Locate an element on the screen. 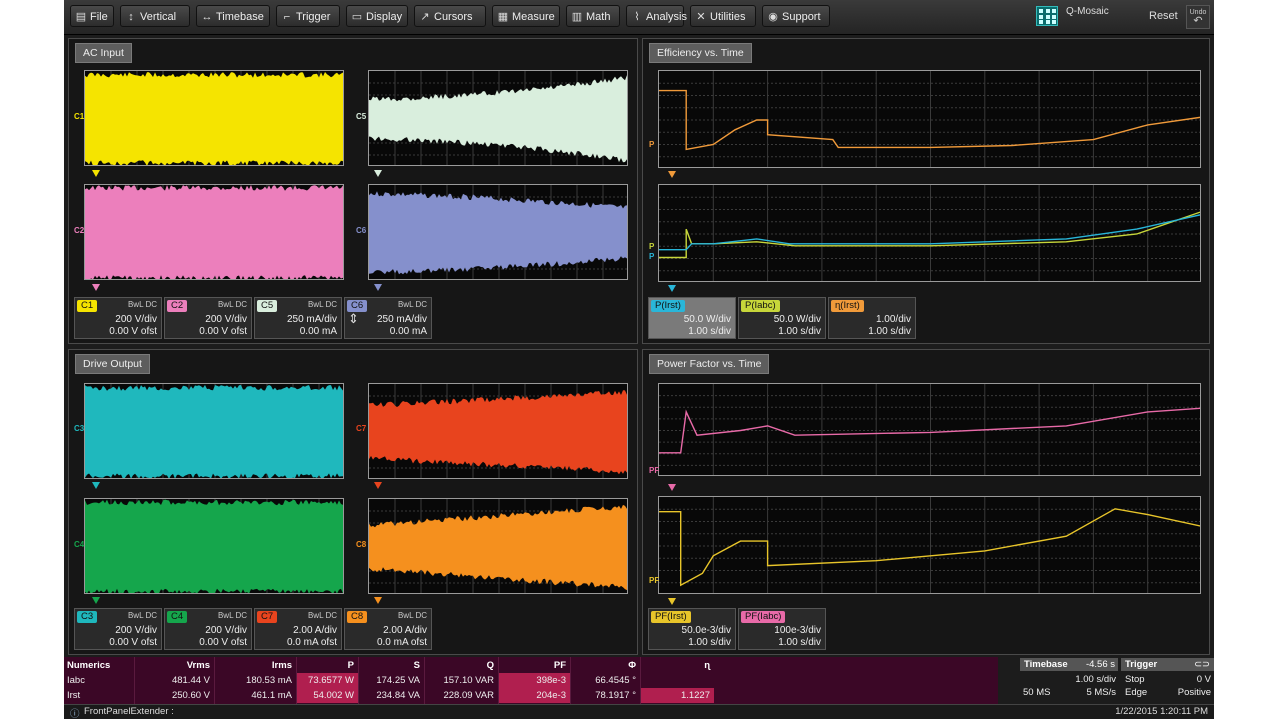 The image size is (1280, 719). math-descriptor-1: P(Iabc) 50.0 W/div 1.00 s/div is located at coordinates (782, 318).